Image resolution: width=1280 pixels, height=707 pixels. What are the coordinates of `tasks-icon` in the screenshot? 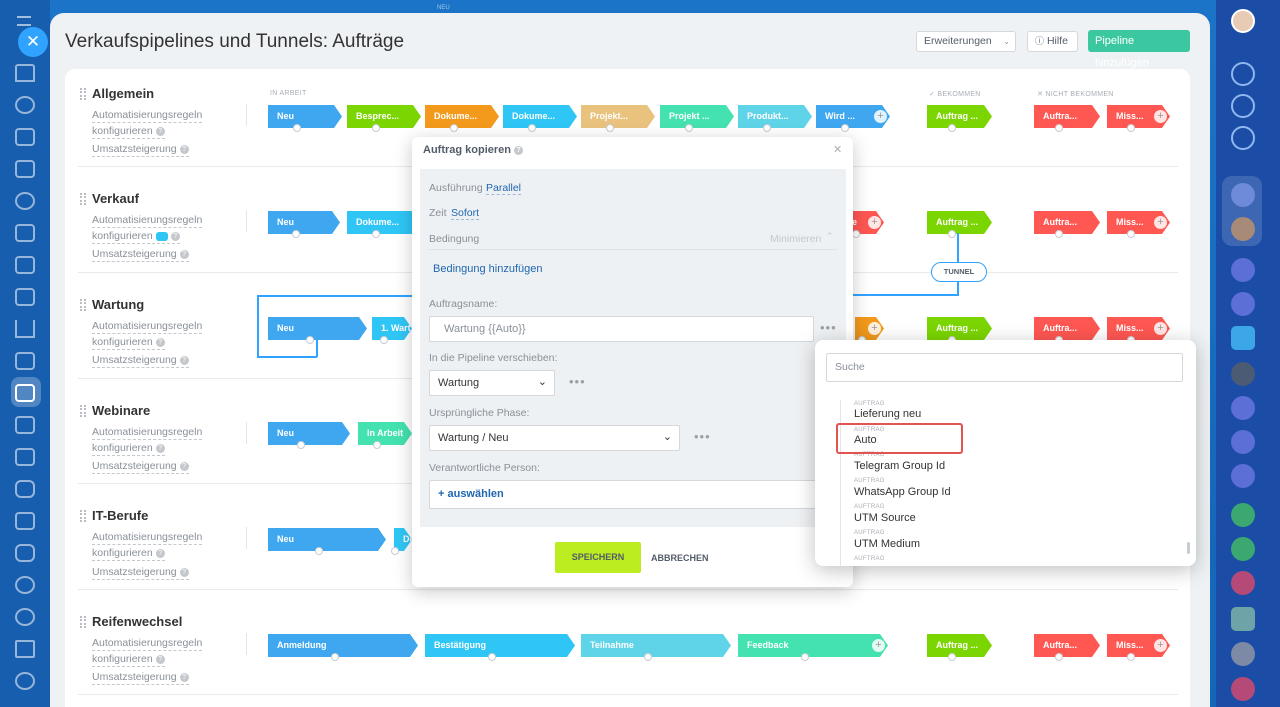 It's located at (25, 137).